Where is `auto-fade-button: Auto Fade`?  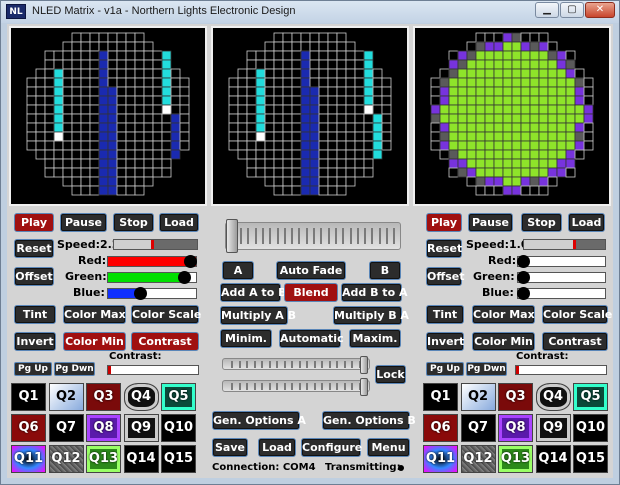
auto-fade-button: Auto Fade is located at coordinates (311, 270).